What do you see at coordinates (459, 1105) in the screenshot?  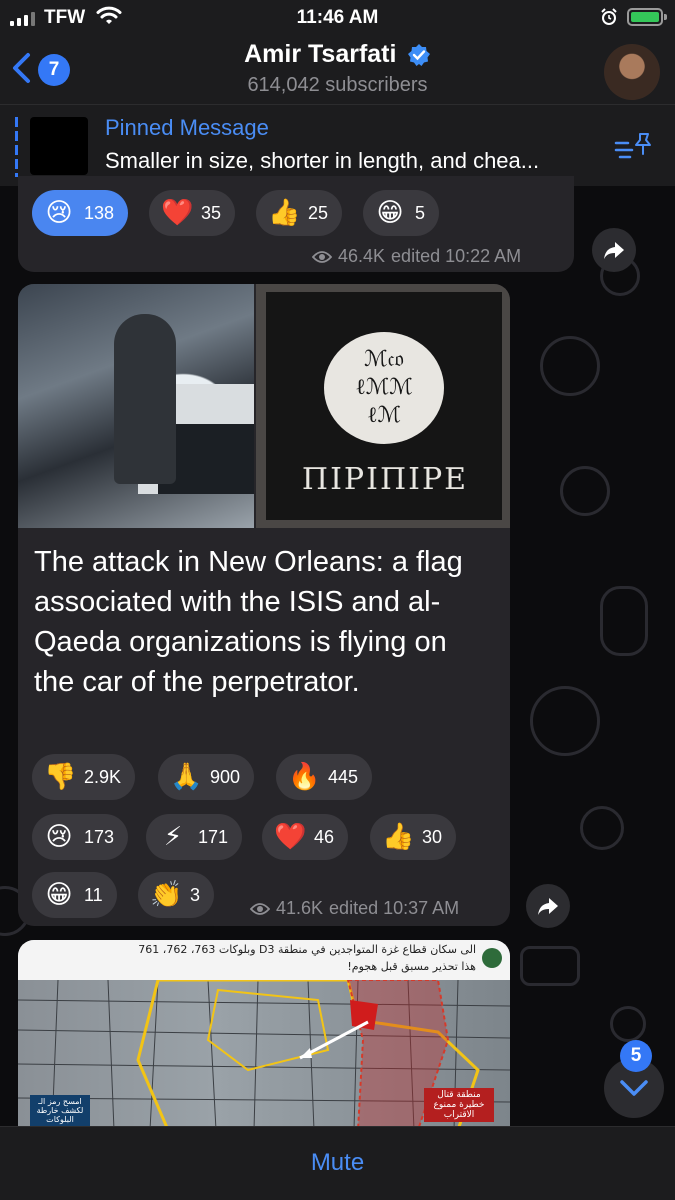 I see `danger-zone-label: منطقة قتال خطيرة ممنوع الاقتراب` at bounding box center [459, 1105].